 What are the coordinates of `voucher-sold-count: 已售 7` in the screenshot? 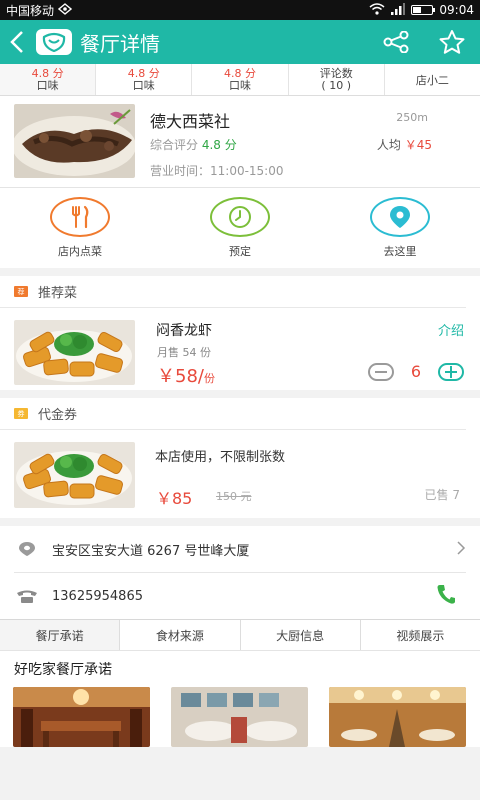 It's located at (442, 495).